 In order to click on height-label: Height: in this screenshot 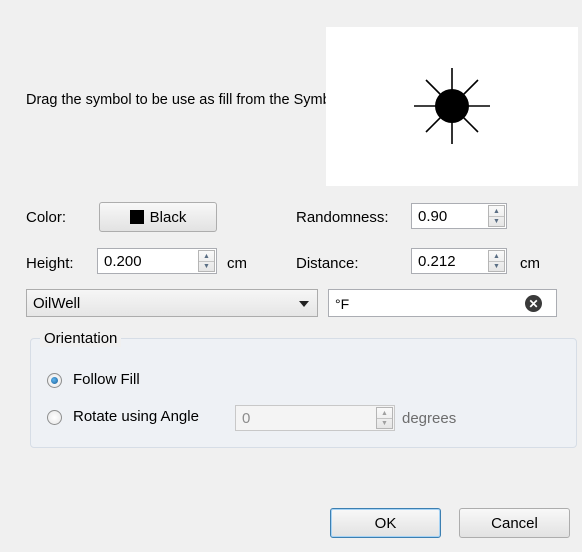, I will do `click(50, 263)`.